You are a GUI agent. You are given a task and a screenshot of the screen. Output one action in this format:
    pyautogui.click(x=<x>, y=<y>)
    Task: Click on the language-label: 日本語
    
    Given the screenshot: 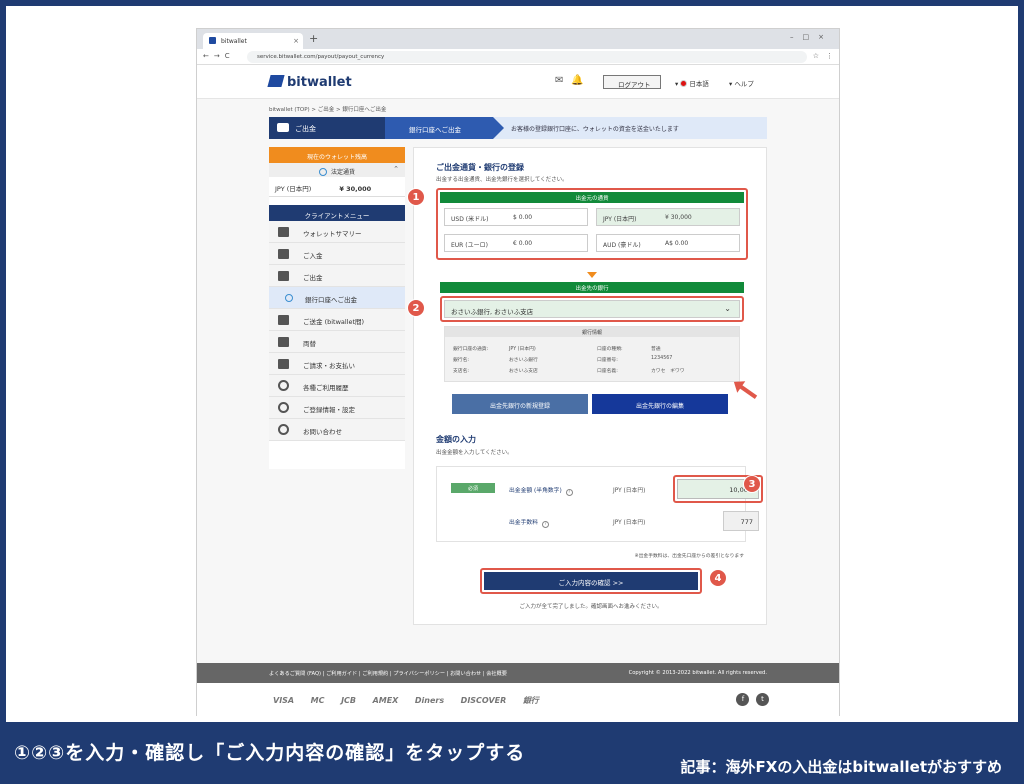 What is the action you would take?
    pyautogui.click(x=699, y=84)
    